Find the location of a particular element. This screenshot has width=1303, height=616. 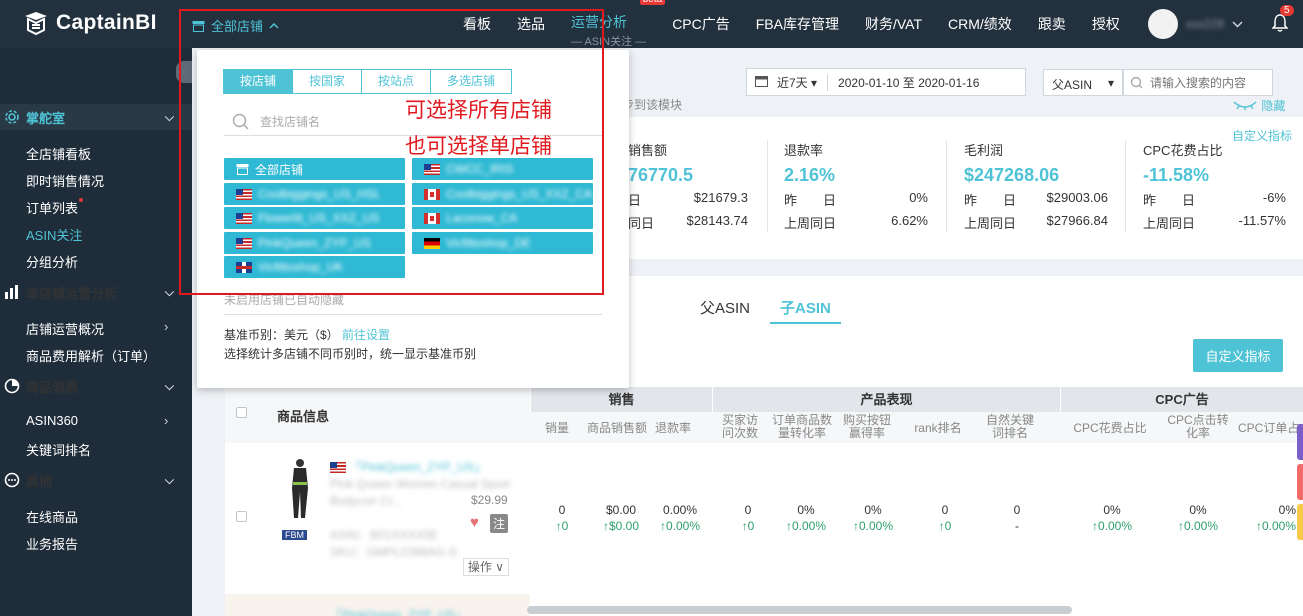

sidebar-item-all-store-dashboard: 全店铺看板 is located at coordinates (58, 153).